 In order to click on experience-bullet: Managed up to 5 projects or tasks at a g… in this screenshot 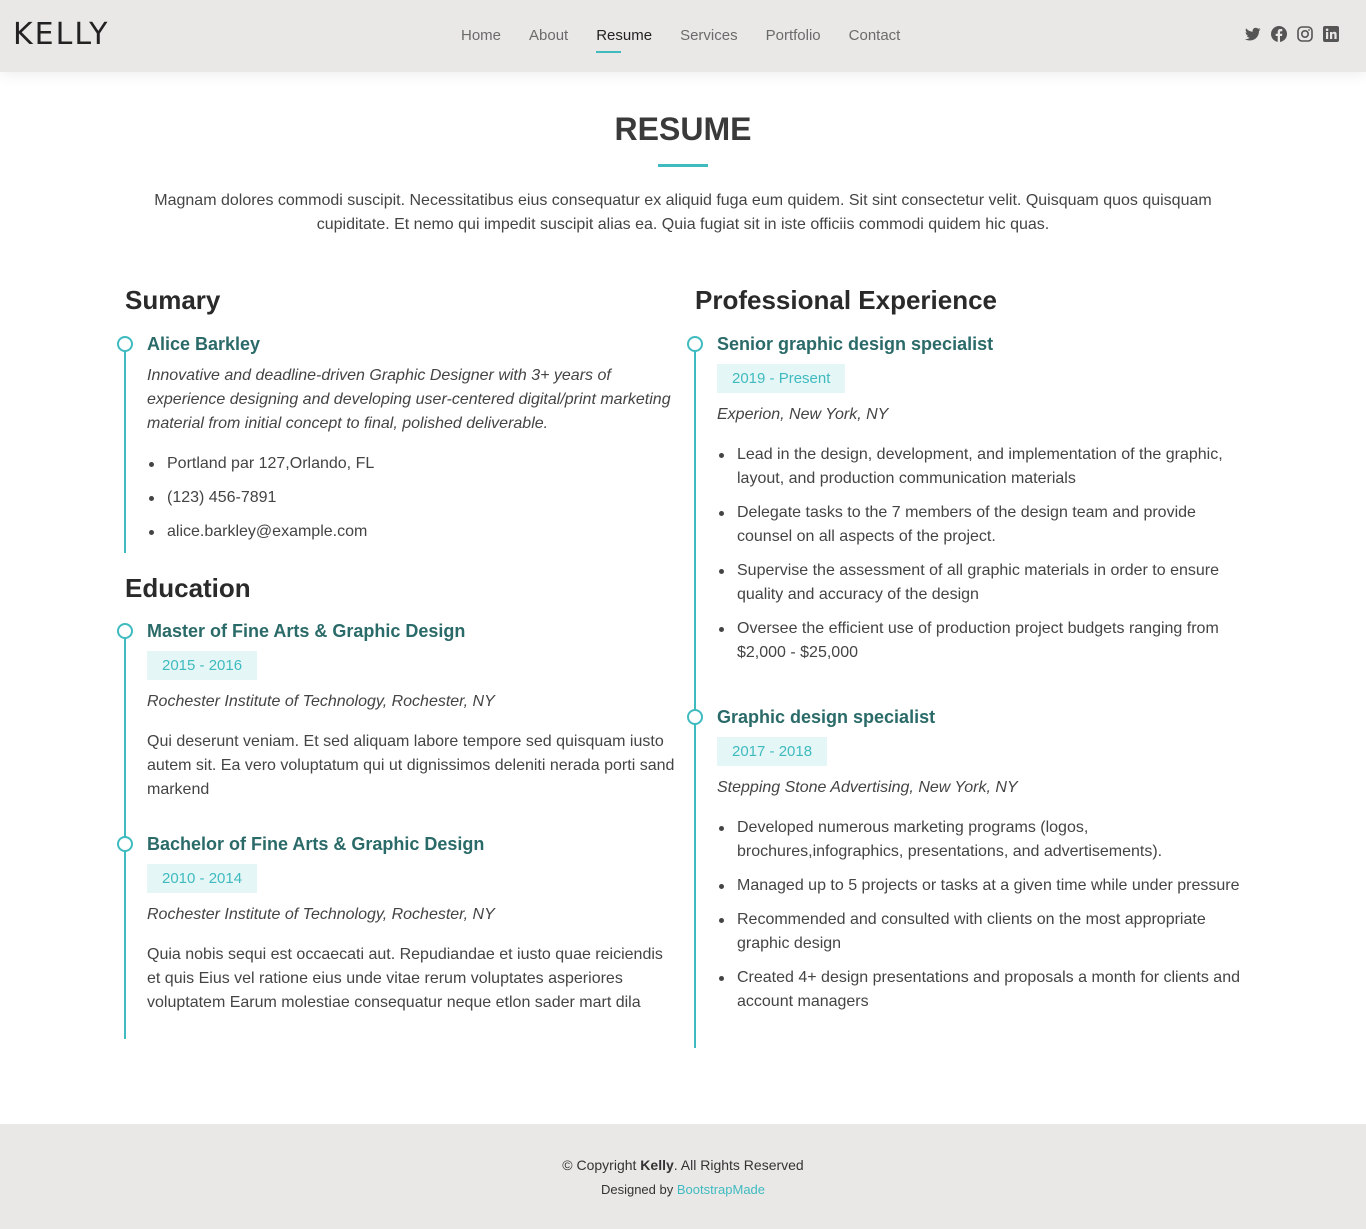, I will do `click(982, 886)`.